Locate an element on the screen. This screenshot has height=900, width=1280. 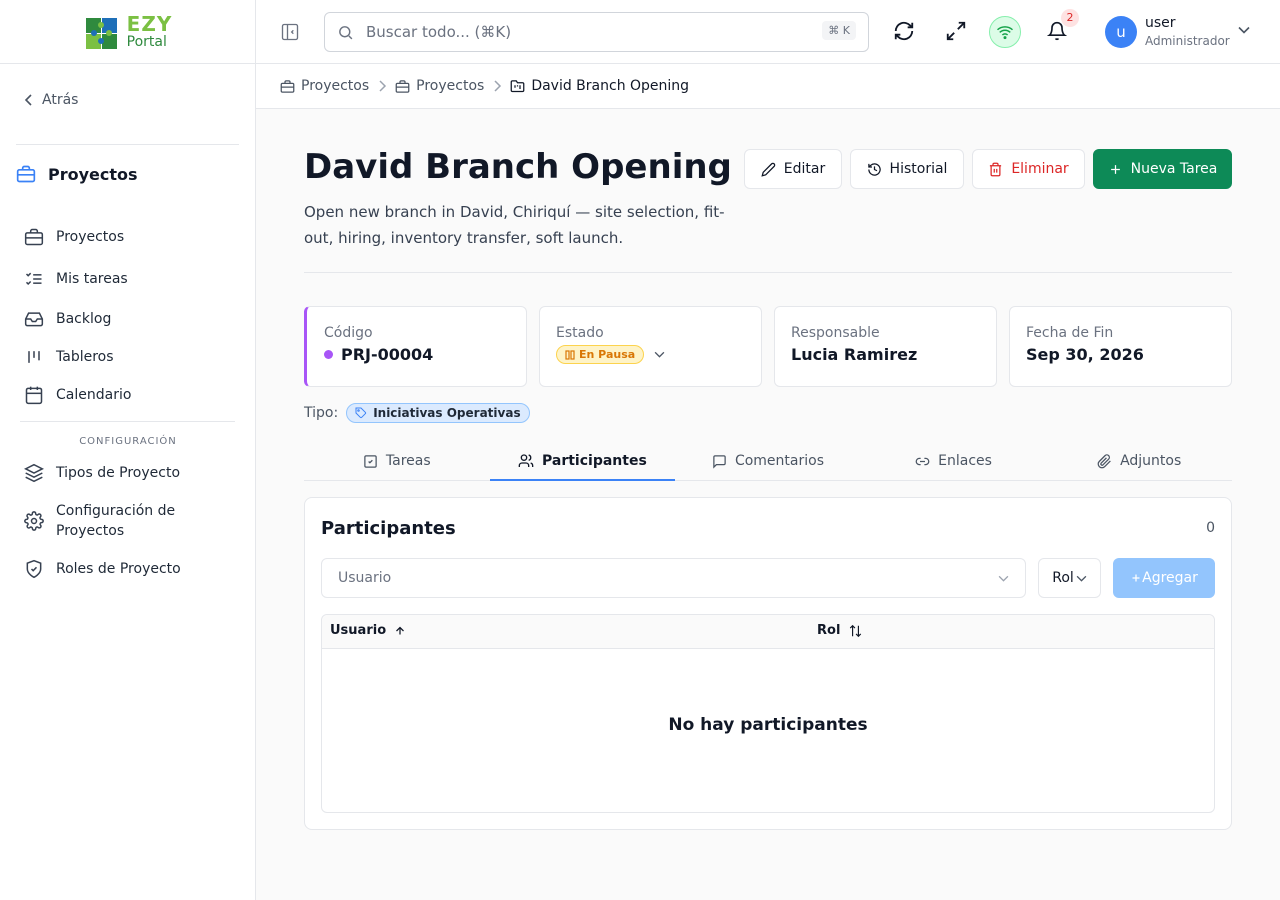
sidebar-item-label: Roles de Proyecto is located at coordinates (118, 569).